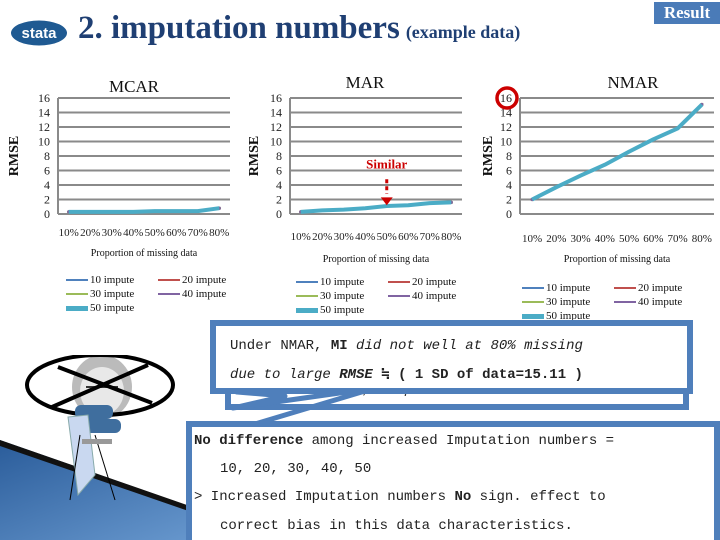 The height and width of the screenshot is (540, 720). I want to click on legend-label: 50 impute, so click(342, 310).